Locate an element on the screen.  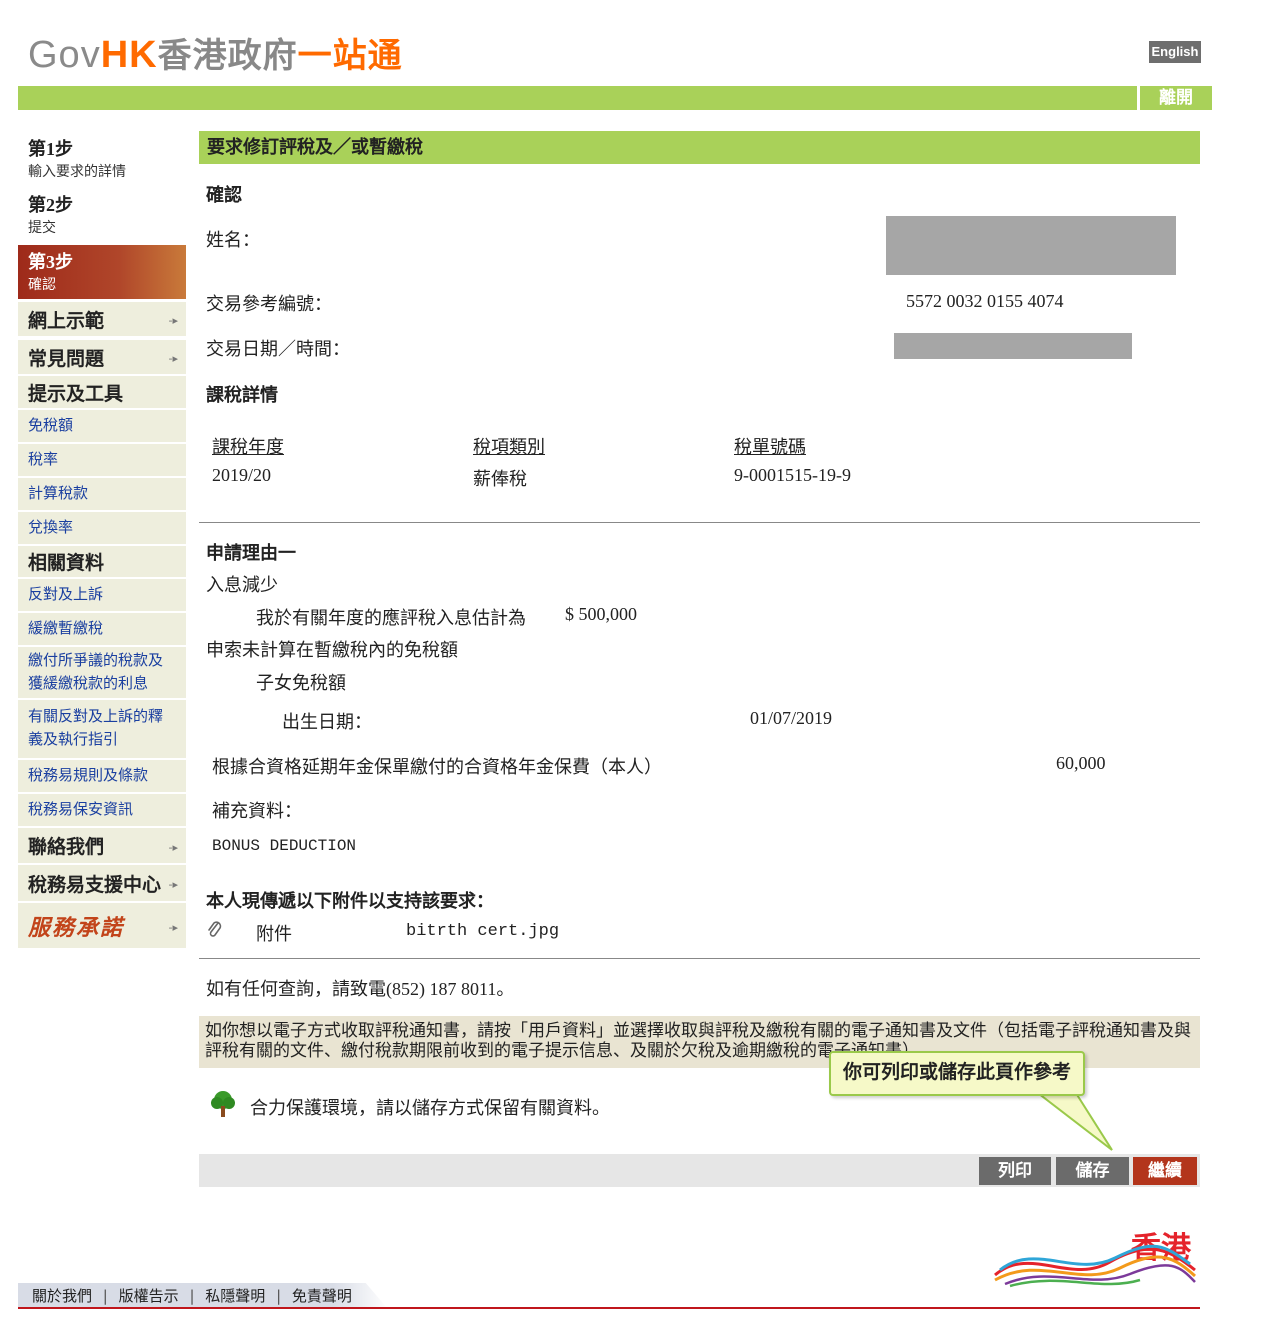
tooltip-pointer-icon is located at coordinates (1072, 1120).